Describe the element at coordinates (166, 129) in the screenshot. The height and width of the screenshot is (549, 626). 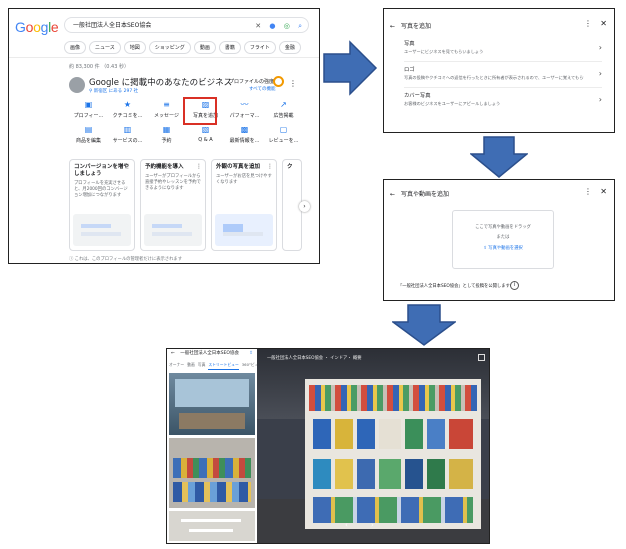
I see `booking-icon: ▦` at that location.